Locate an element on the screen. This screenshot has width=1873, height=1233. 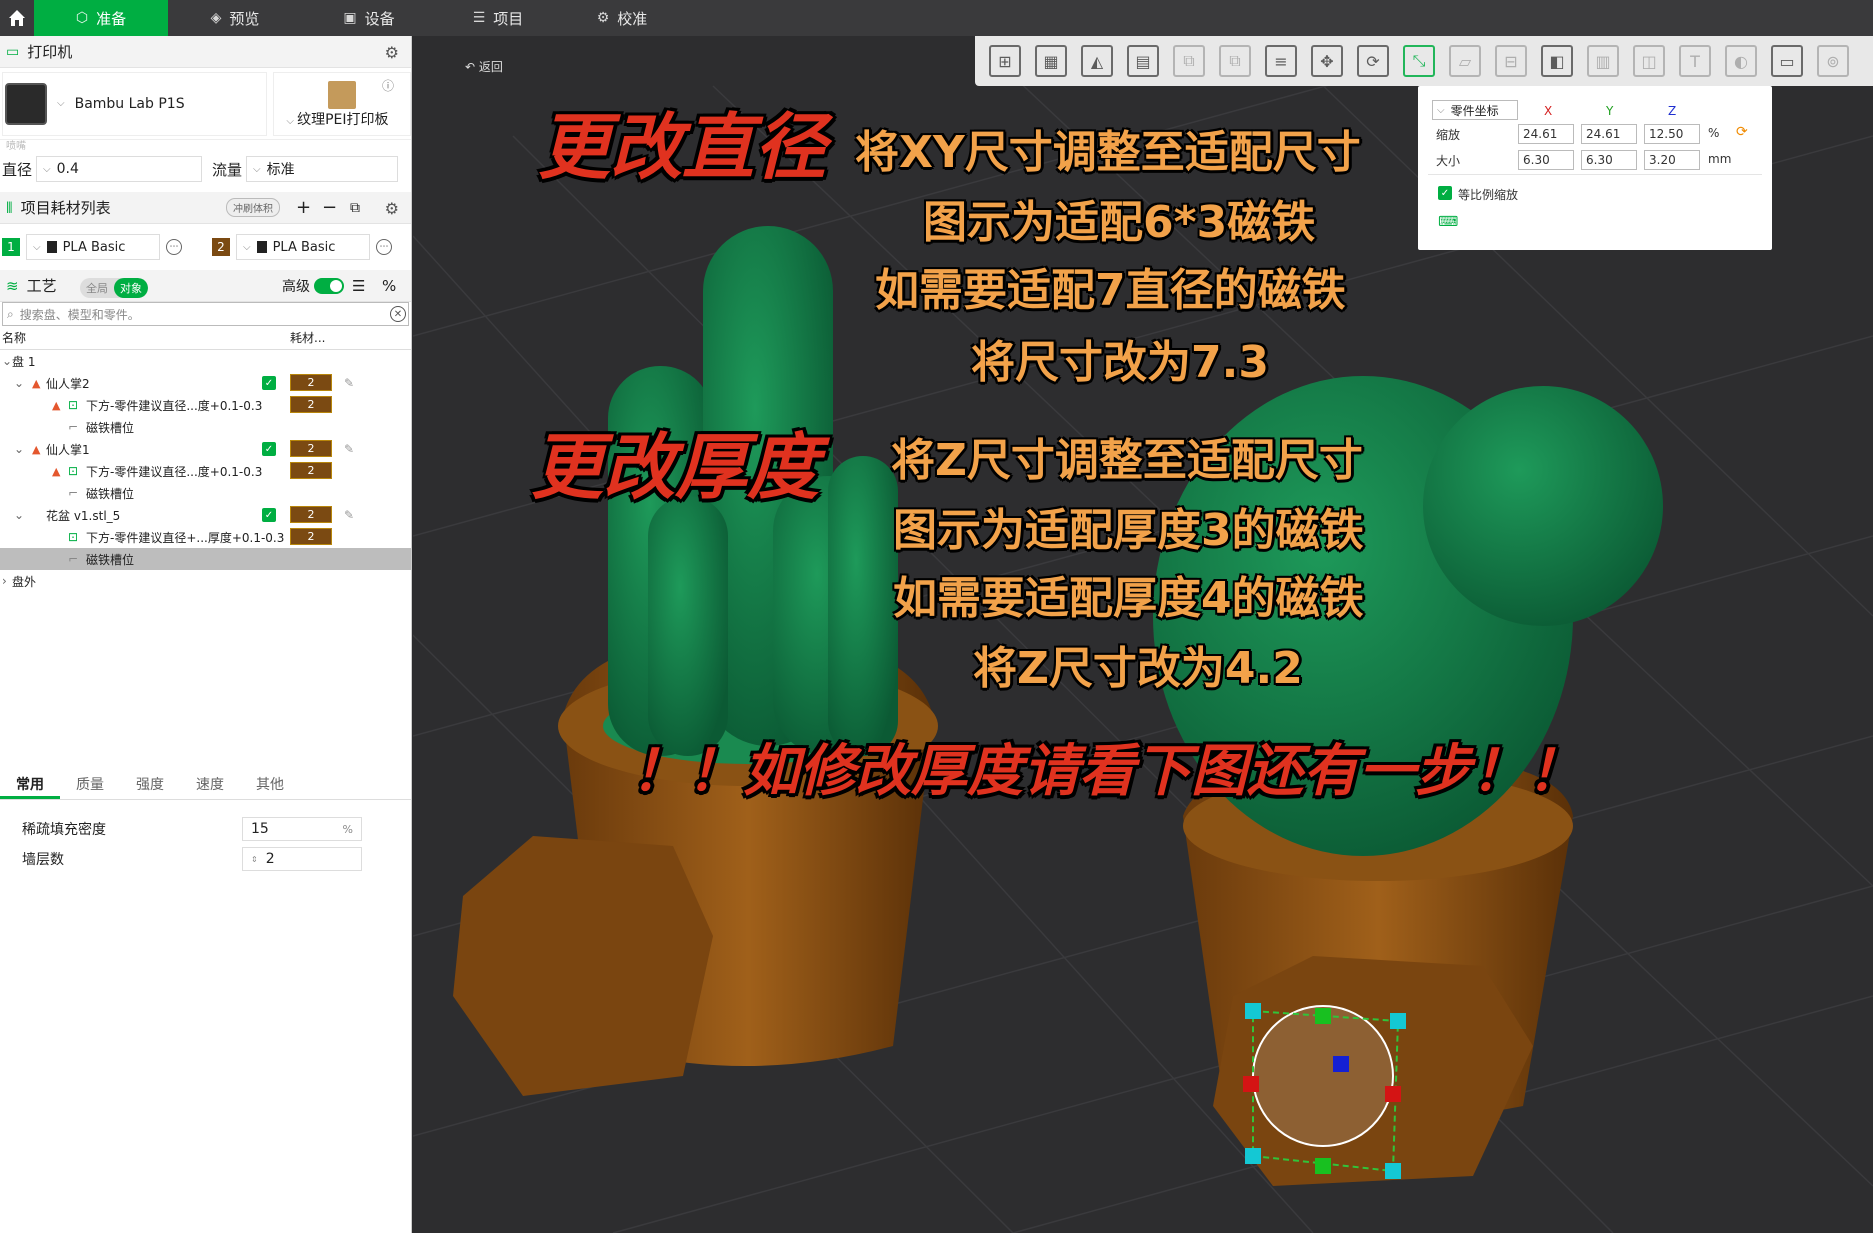
tab-common: 常用 is located at coordinates (30, 785).